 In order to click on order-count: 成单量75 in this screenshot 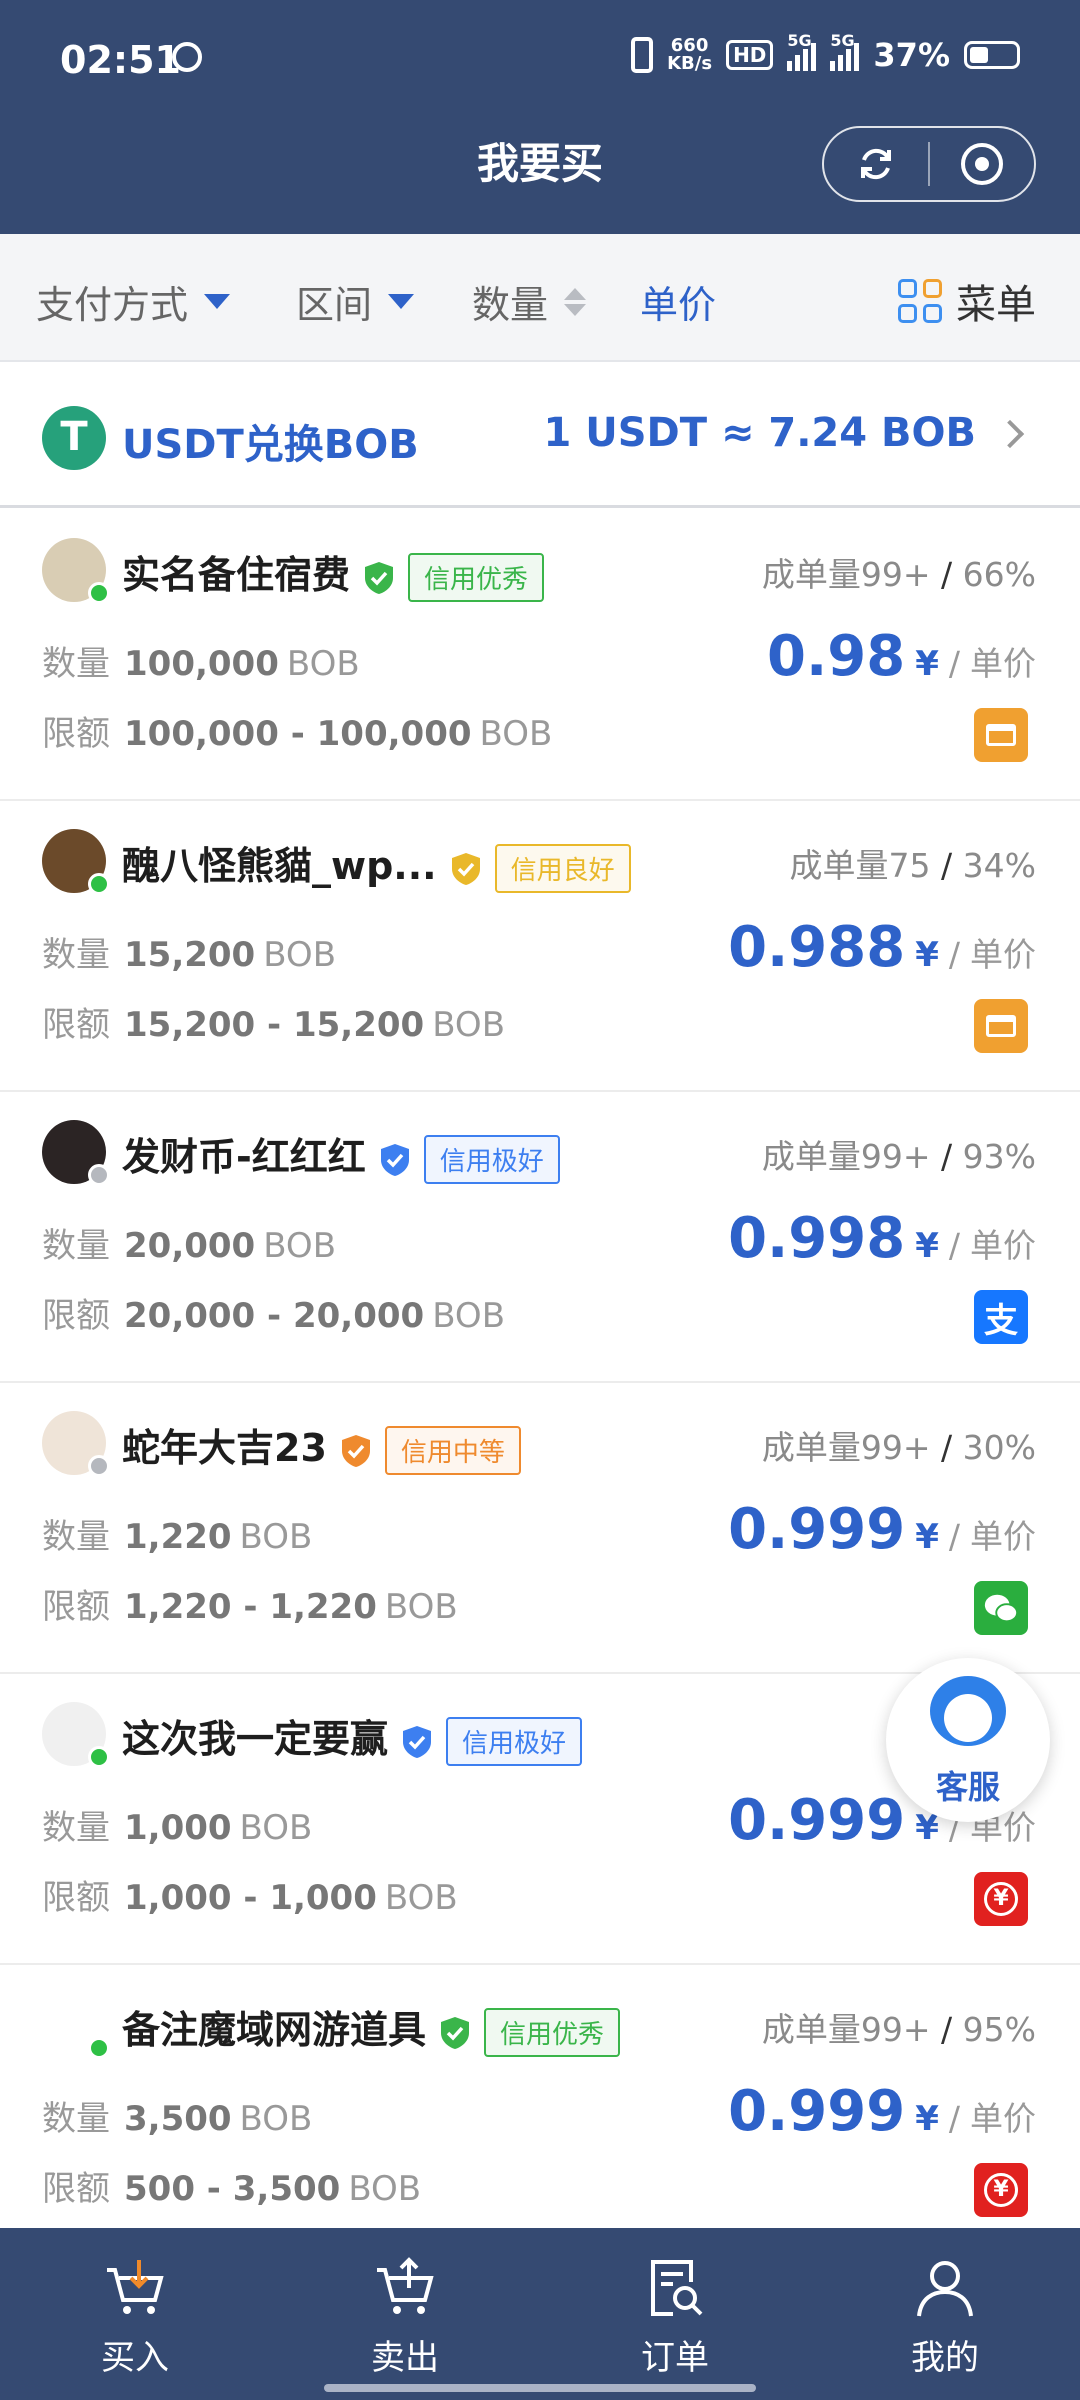, I will do `click(860, 865)`.